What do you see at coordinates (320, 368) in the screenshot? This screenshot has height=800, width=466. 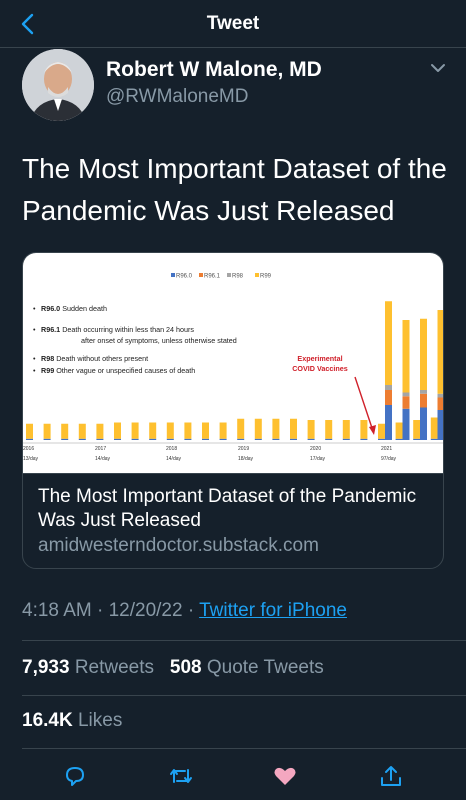 I see `chart-annotation-line-2: COVID Vaccines` at bounding box center [320, 368].